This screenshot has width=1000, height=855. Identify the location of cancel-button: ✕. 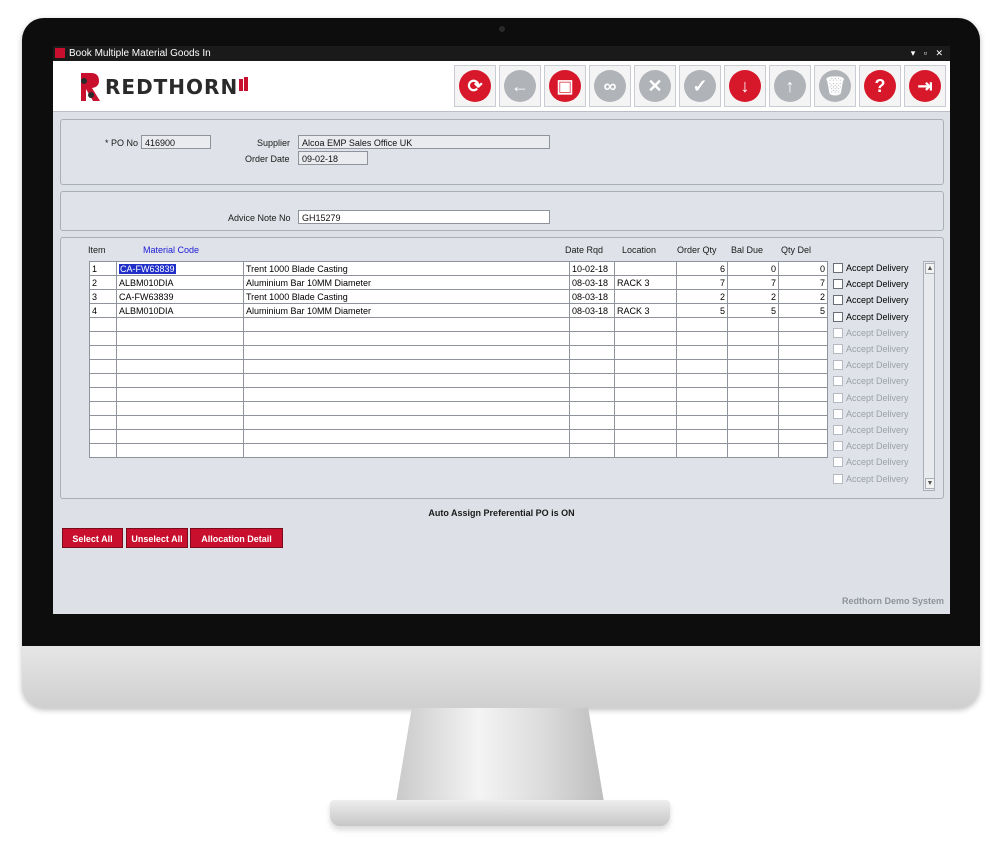
(655, 86).